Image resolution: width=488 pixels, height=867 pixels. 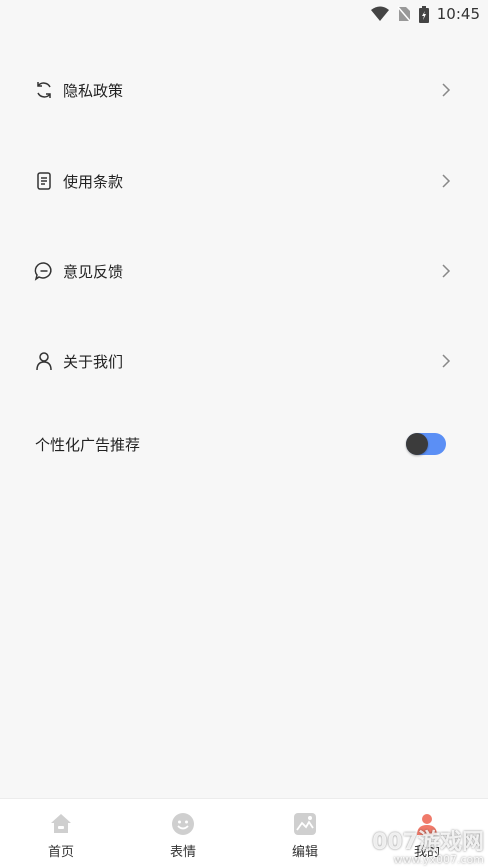 What do you see at coordinates (60, 852) in the screenshot?
I see `tab-label: 首页` at bounding box center [60, 852].